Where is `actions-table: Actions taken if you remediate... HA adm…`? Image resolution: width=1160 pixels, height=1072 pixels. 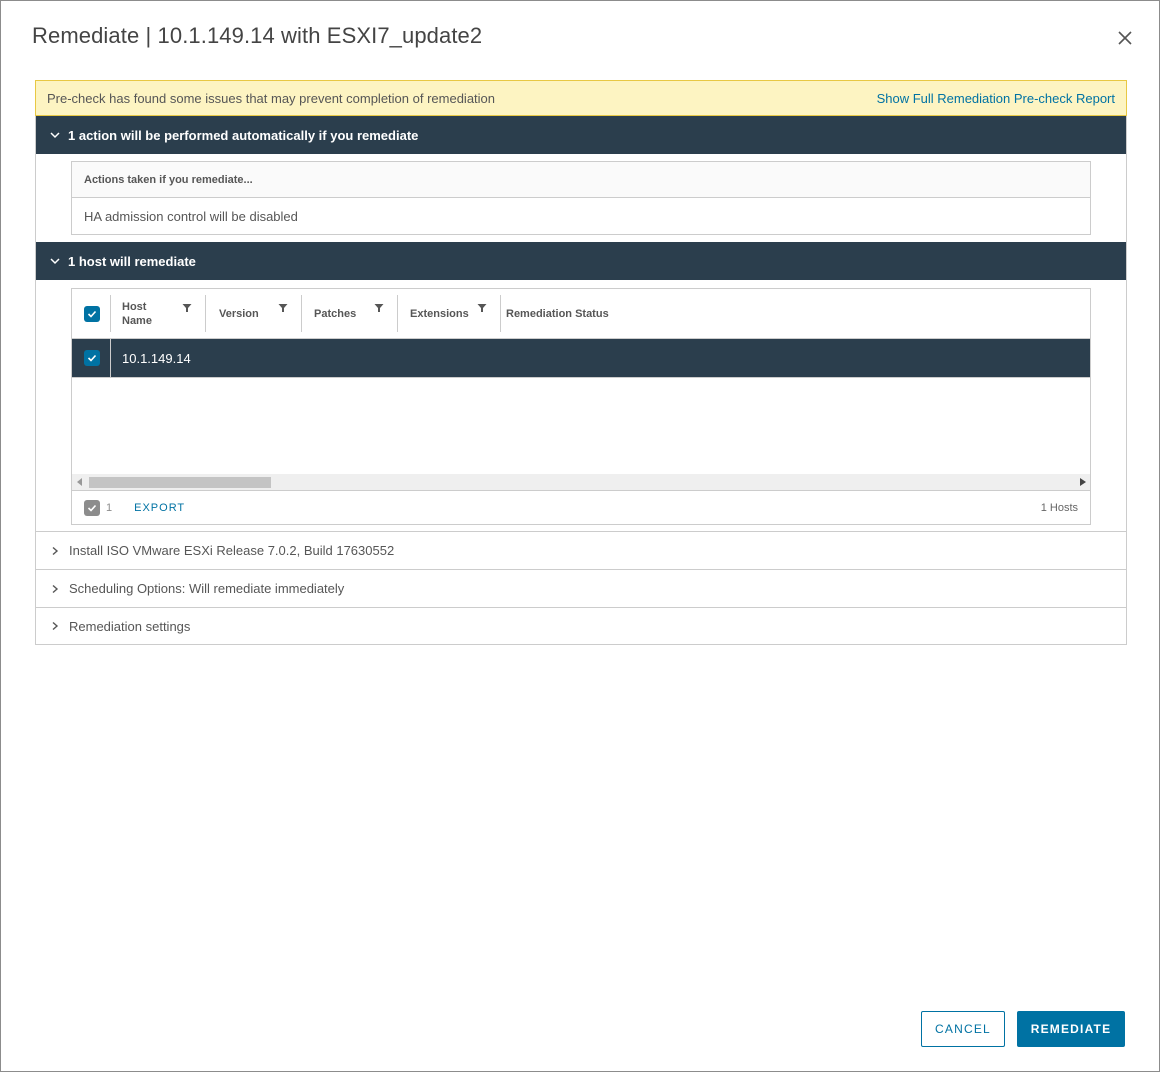 actions-table: Actions taken if you remediate... HA adm… is located at coordinates (581, 198).